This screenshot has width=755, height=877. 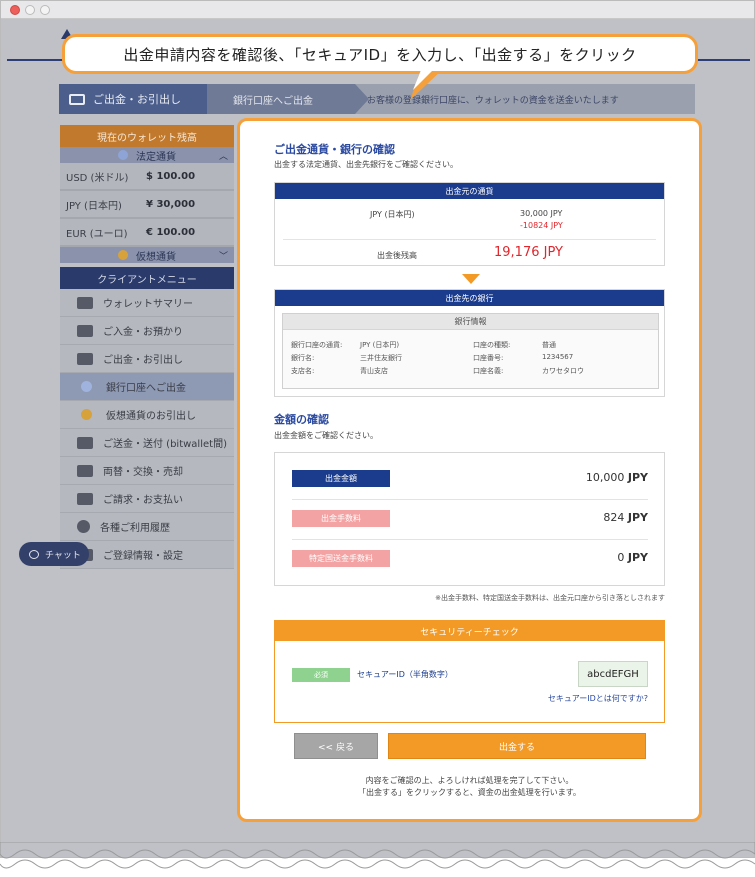 What do you see at coordinates (377, 855) in the screenshot?
I see `torn-edge-decoration` at bounding box center [377, 855].